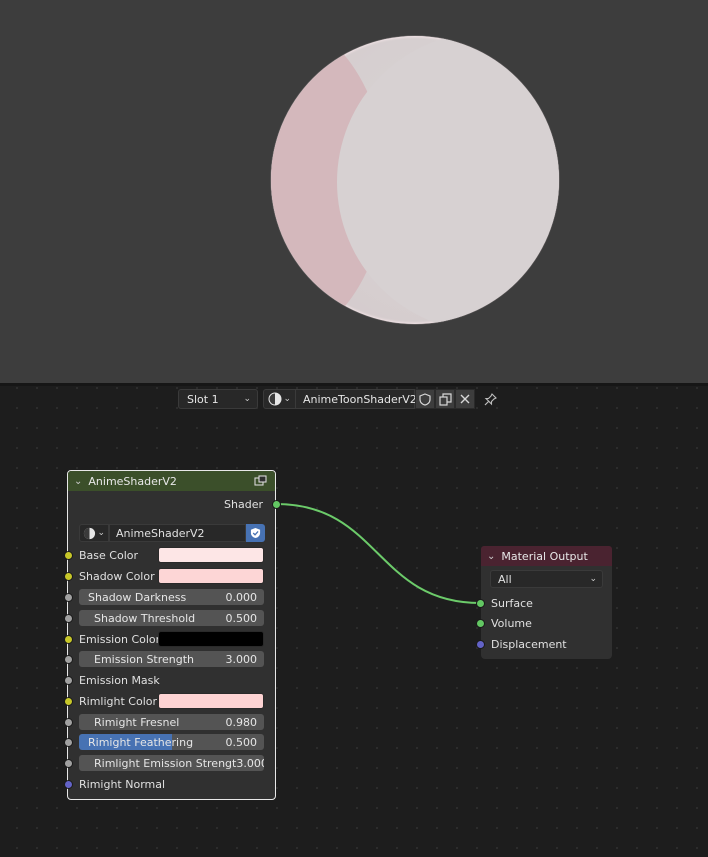  Describe the element at coordinates (109, 555) in the screenshot. I see `base-color-label: Base Color` at that location.